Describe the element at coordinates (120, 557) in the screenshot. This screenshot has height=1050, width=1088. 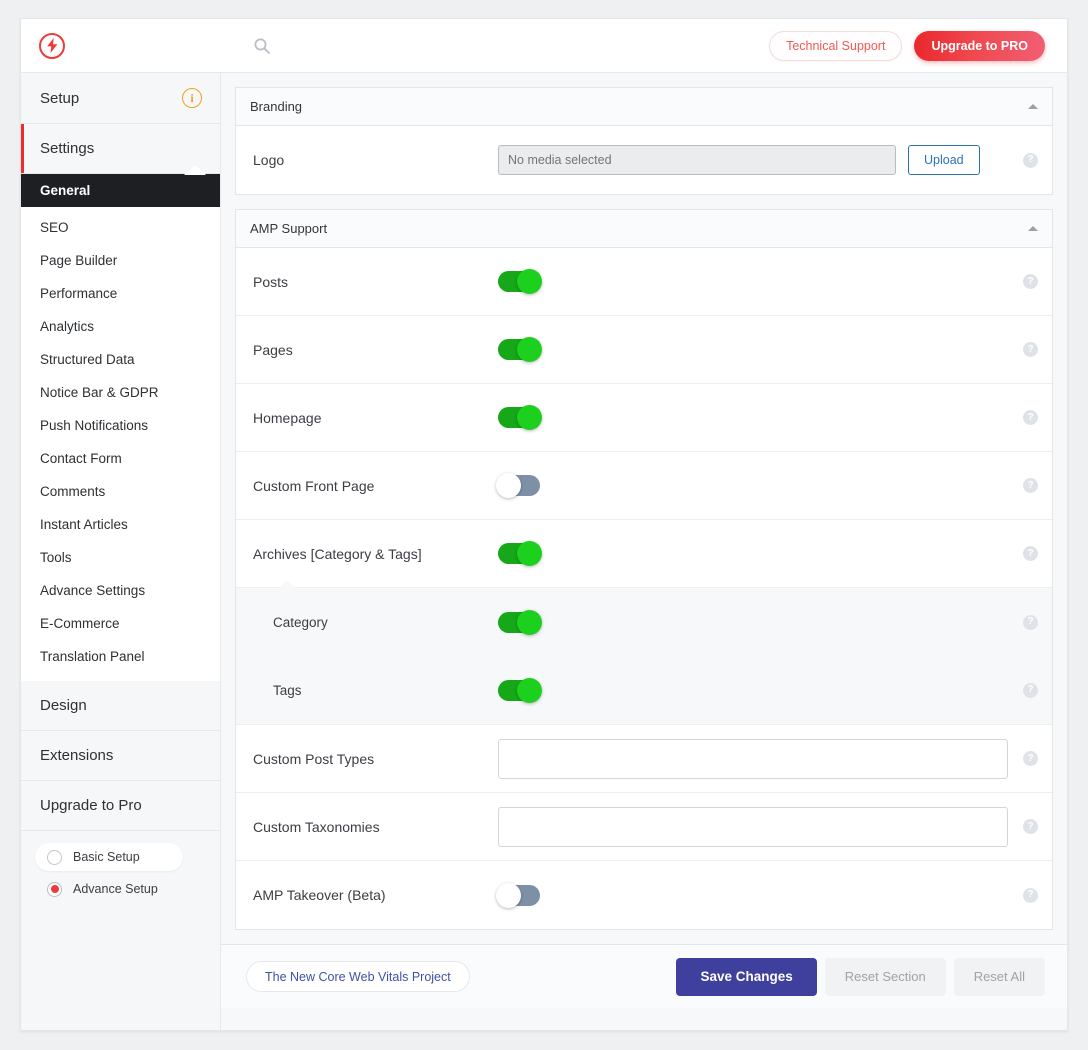
I see `sidebar-item-tools: Tools` at that location.